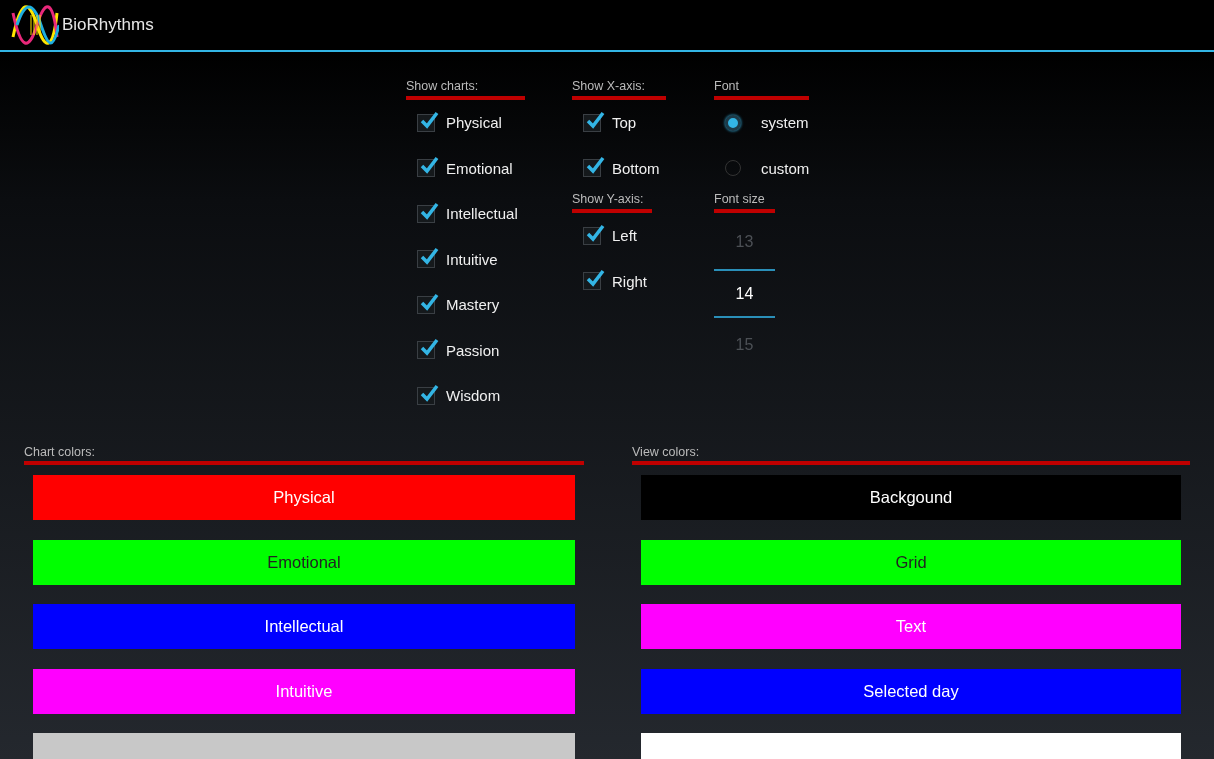 The width and height of the screenshot is (1214, 759). I want to click on color-button: Intellectual, so click(304, 626).